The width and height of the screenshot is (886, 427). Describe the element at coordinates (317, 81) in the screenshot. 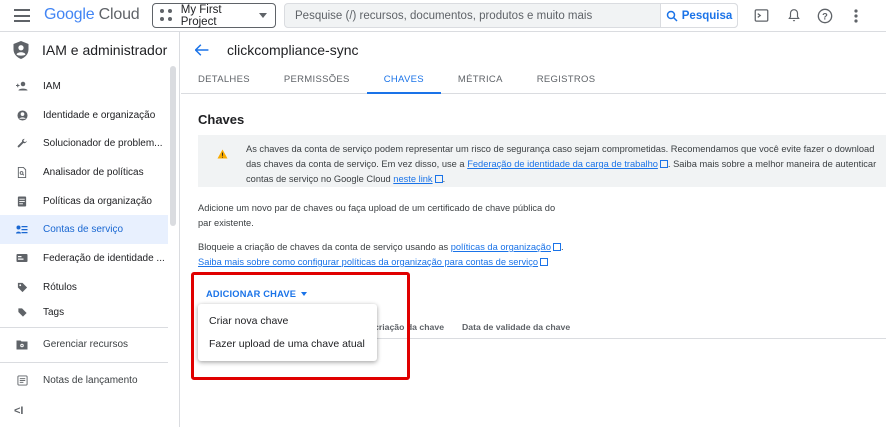

I see `tab-permissoes: PERMISSÕES` at that location.